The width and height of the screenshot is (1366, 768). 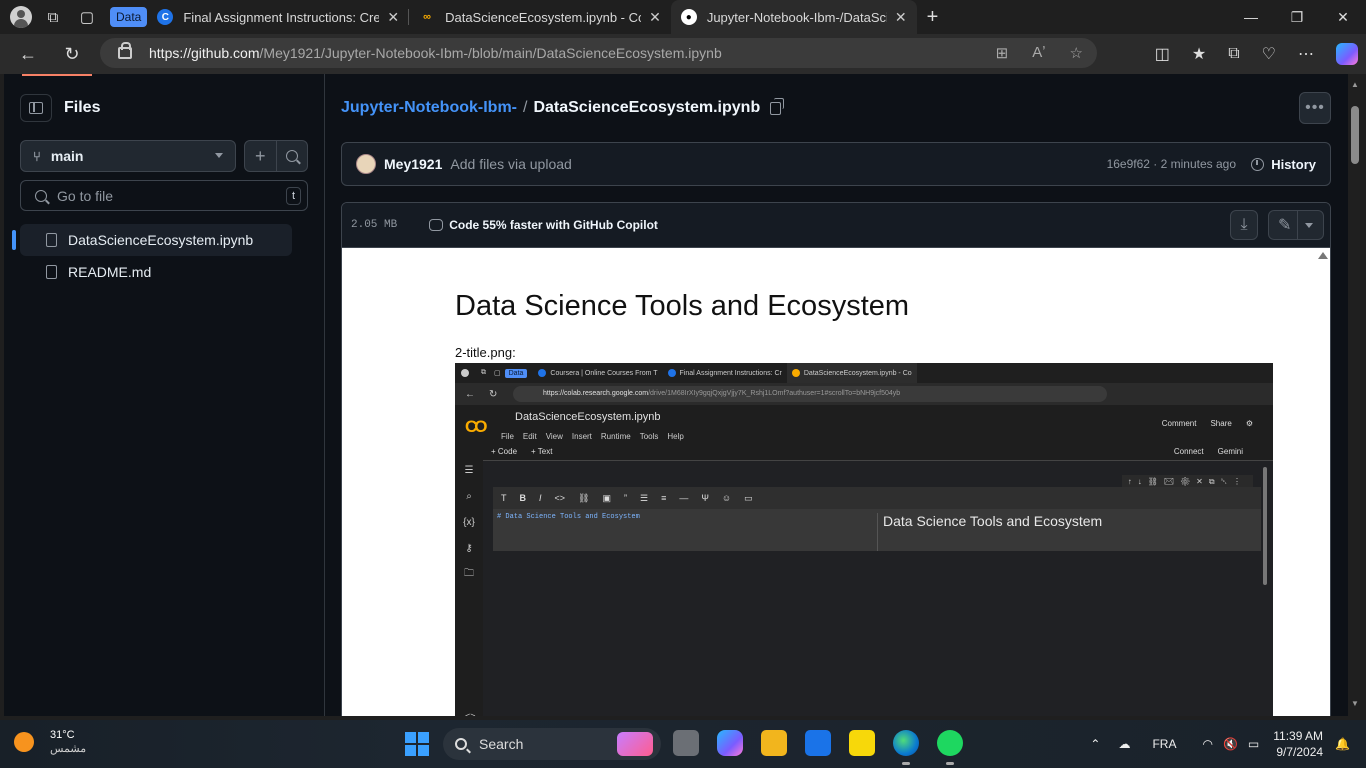 What do you see at coordinates (1244, 225) in the screenshot?
I see `download-button: ⤓` at bounding box center [1244, 225].